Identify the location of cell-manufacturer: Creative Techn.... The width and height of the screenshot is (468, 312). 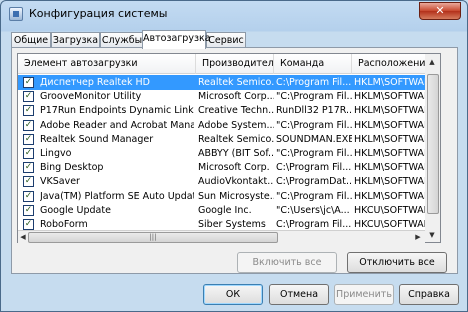
(236, 111).